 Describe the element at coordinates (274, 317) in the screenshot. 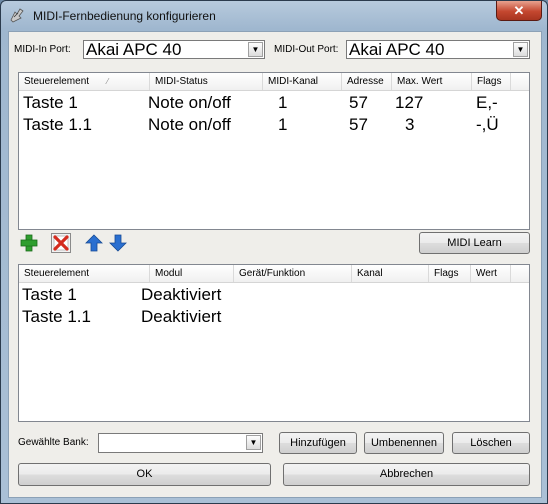

I see `table-row: Taste 1.1 Deaktiviert` at that location.